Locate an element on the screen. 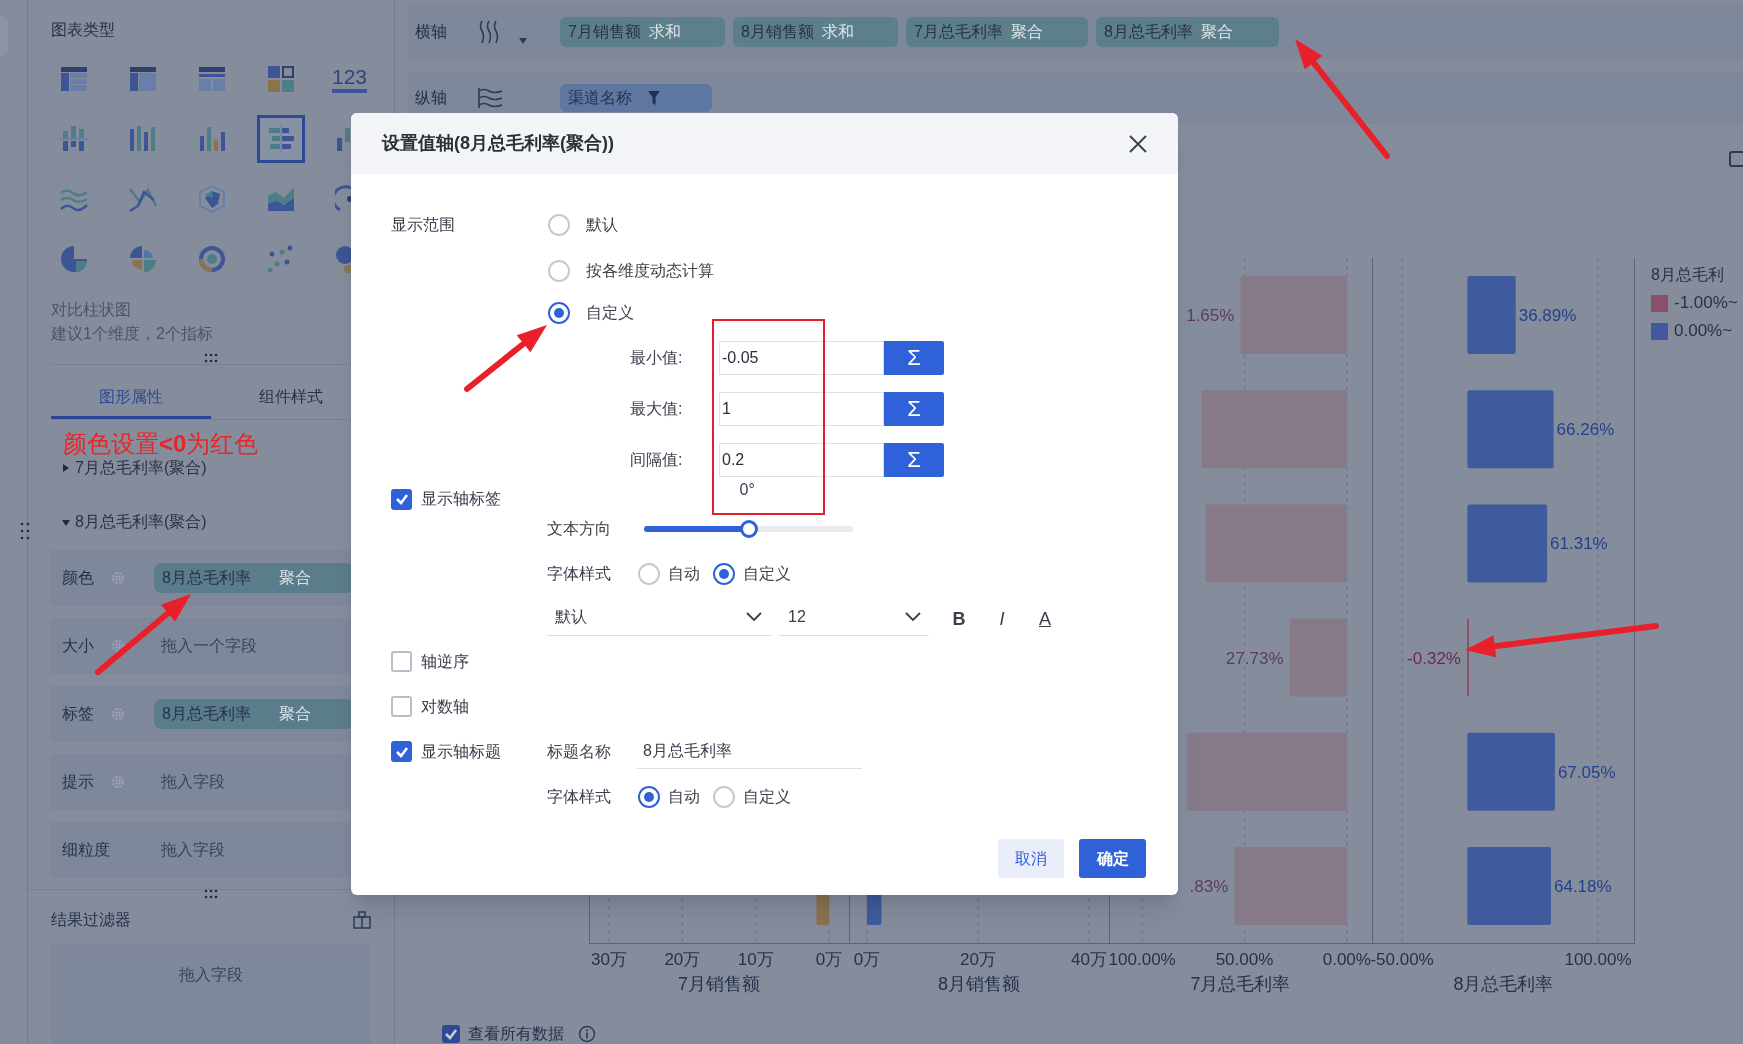 The image size is (1743, 1044). chart-type-button: 123 is located at coordinates (349, 79).